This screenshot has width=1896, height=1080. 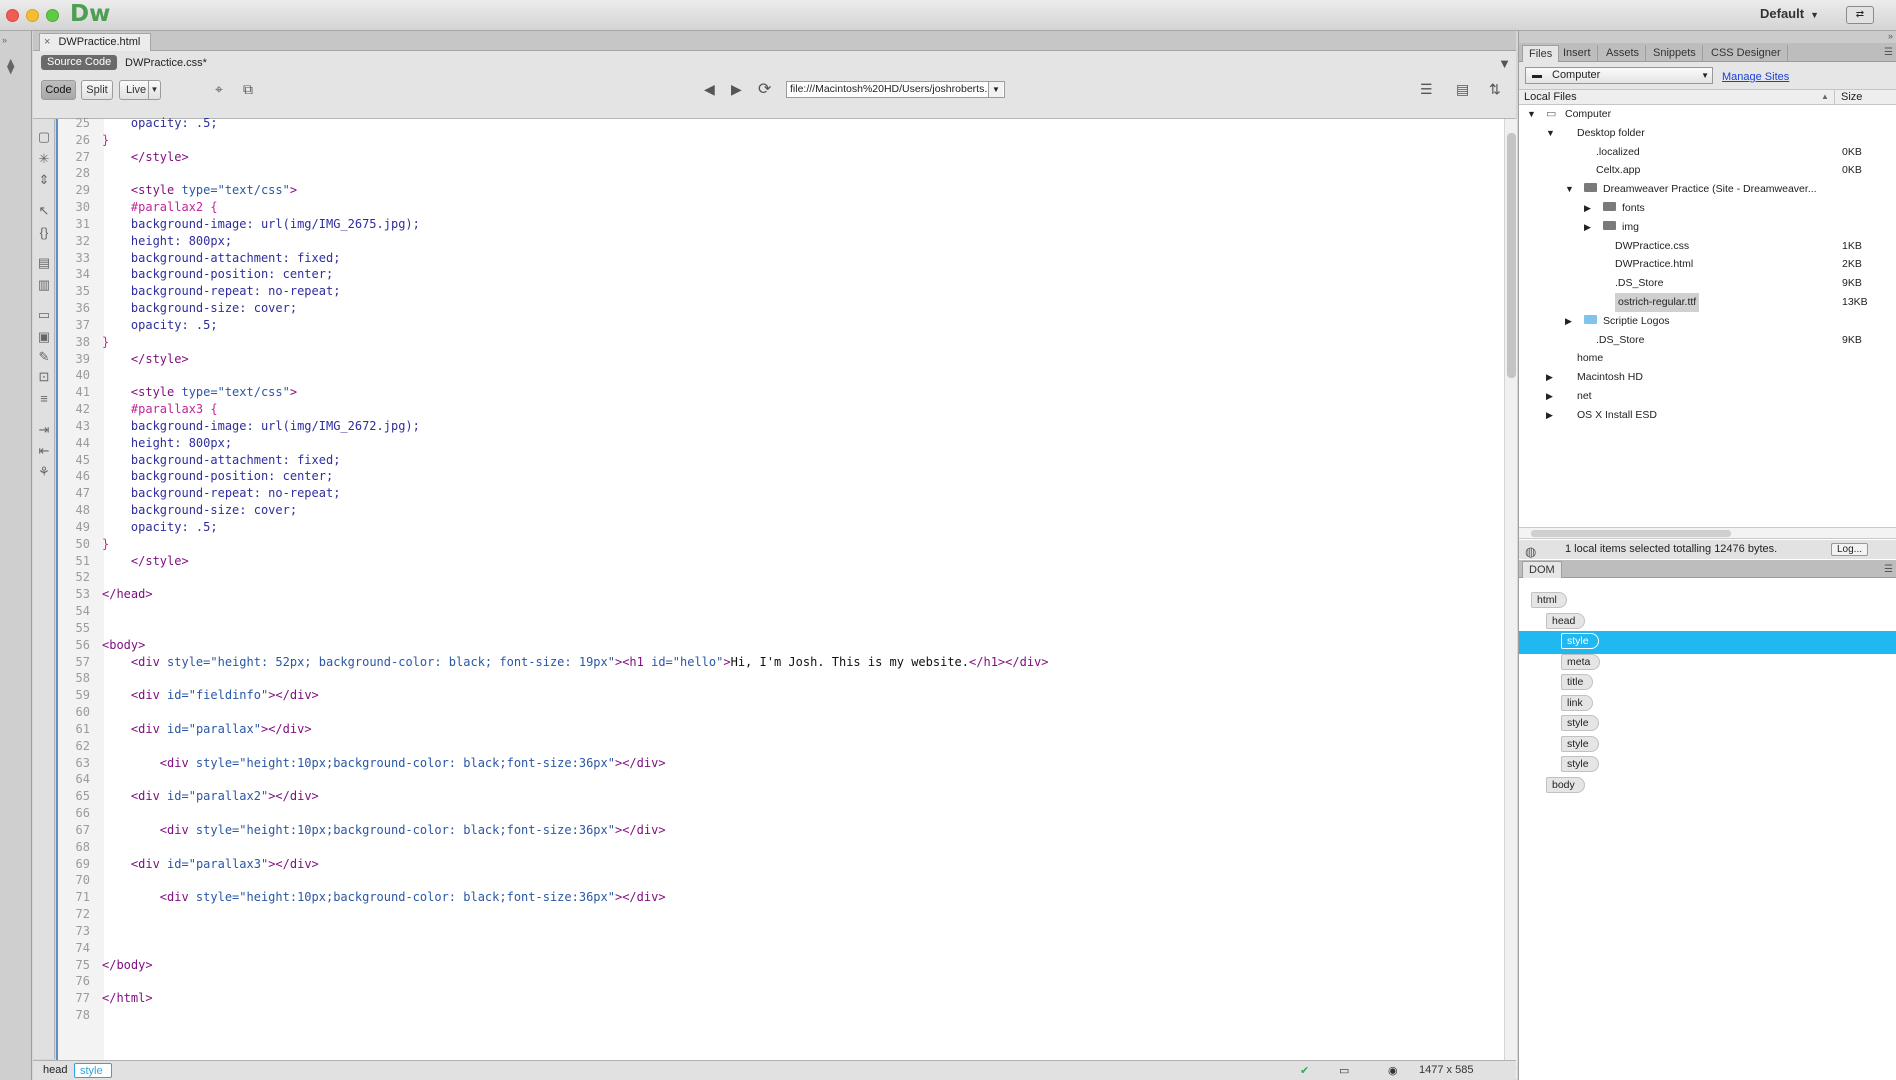 What do you see at coordinates (773, 241) in the screenshot?
I see `code-line: 32 height: 800px;` at bounding box center [773, 241].